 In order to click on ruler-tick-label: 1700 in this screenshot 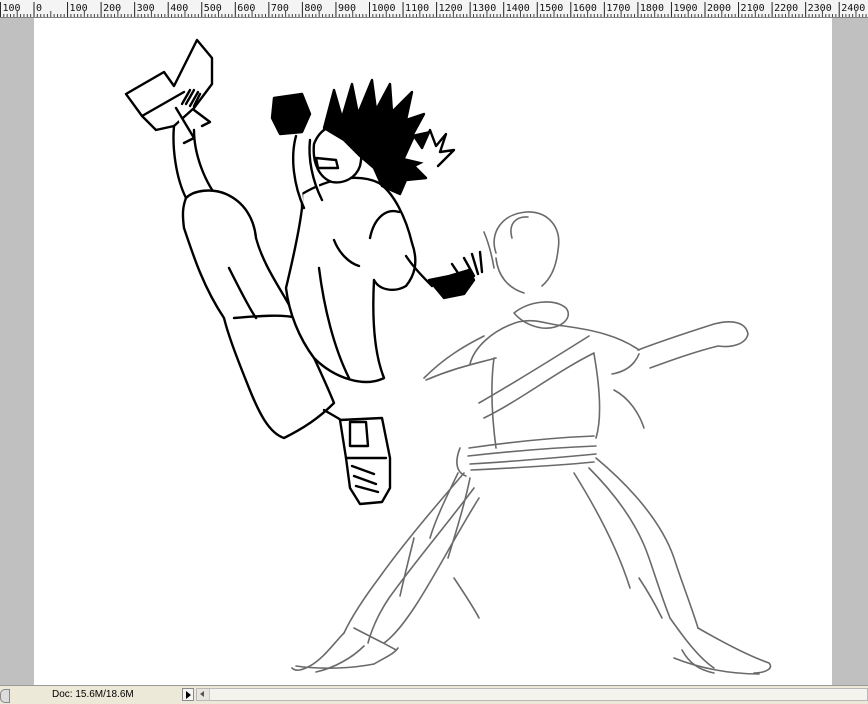, I will do `click(618, 8)`.